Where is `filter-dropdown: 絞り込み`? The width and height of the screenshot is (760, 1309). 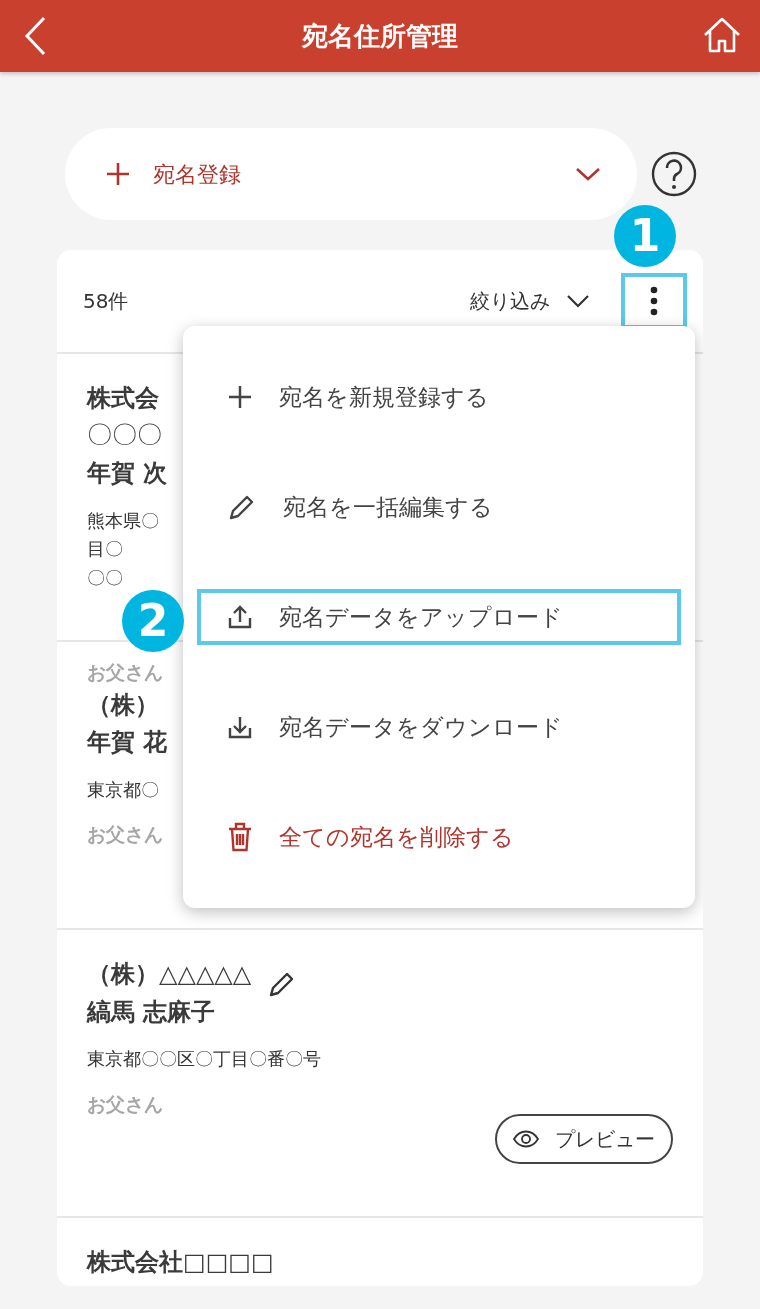 filter-dropdown: 絞り込み is located at coordinates (530, 301).